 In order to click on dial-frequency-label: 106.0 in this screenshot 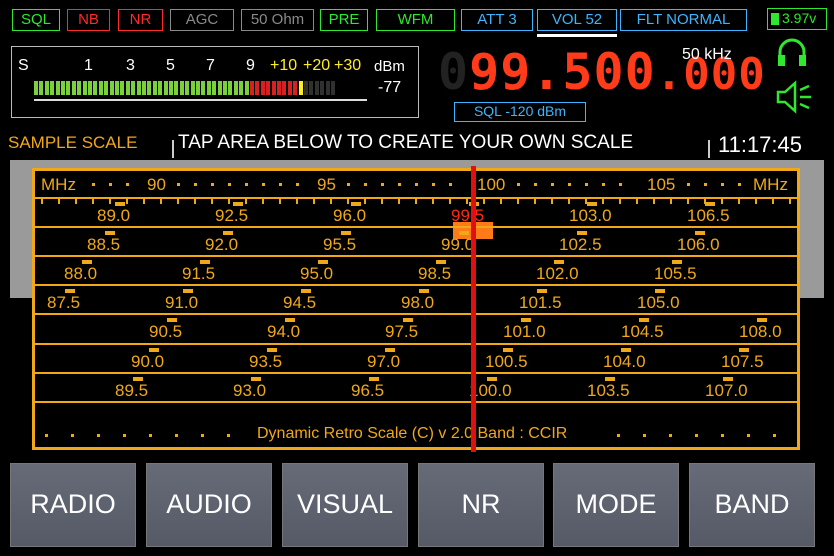, I will do `click(698, 245)`.